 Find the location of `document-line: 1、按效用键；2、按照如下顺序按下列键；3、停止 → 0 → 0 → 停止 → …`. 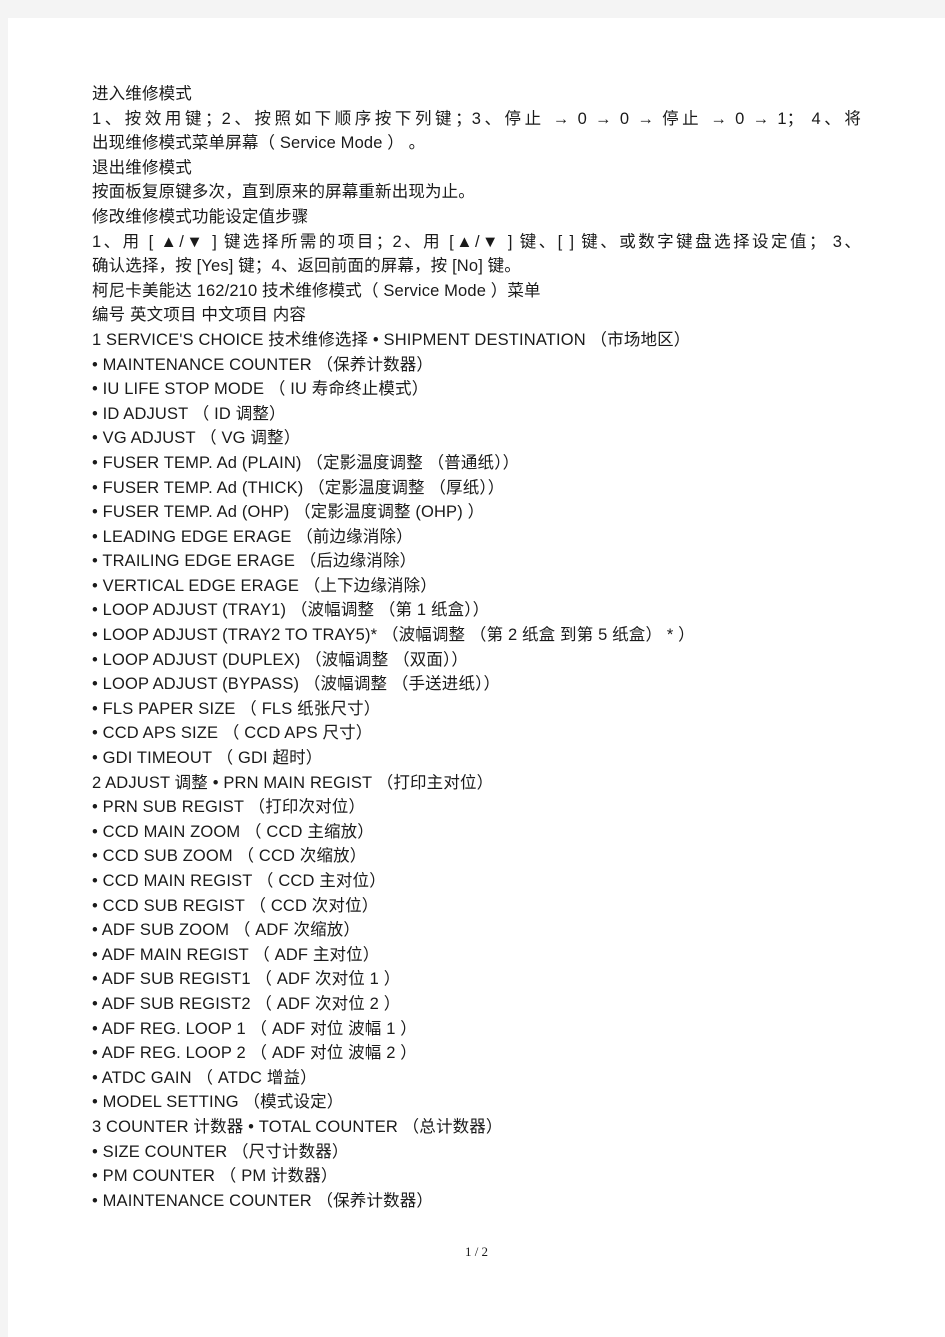

document-line: 1、按效用键；2、按照如下顺序按下列键；3、停止 → 0 → 0 → 停止 → … is located at coordinates (476, 118).